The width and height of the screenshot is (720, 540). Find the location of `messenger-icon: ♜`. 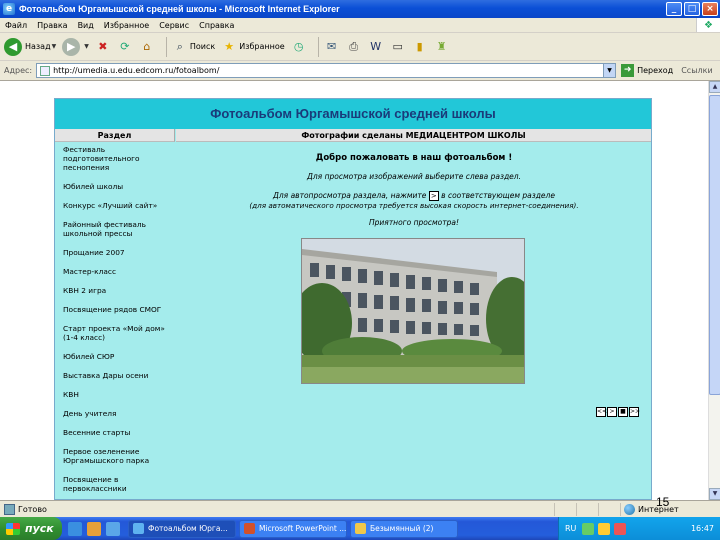

messenger-icon: ♜ is located at coordinates (442, 47).